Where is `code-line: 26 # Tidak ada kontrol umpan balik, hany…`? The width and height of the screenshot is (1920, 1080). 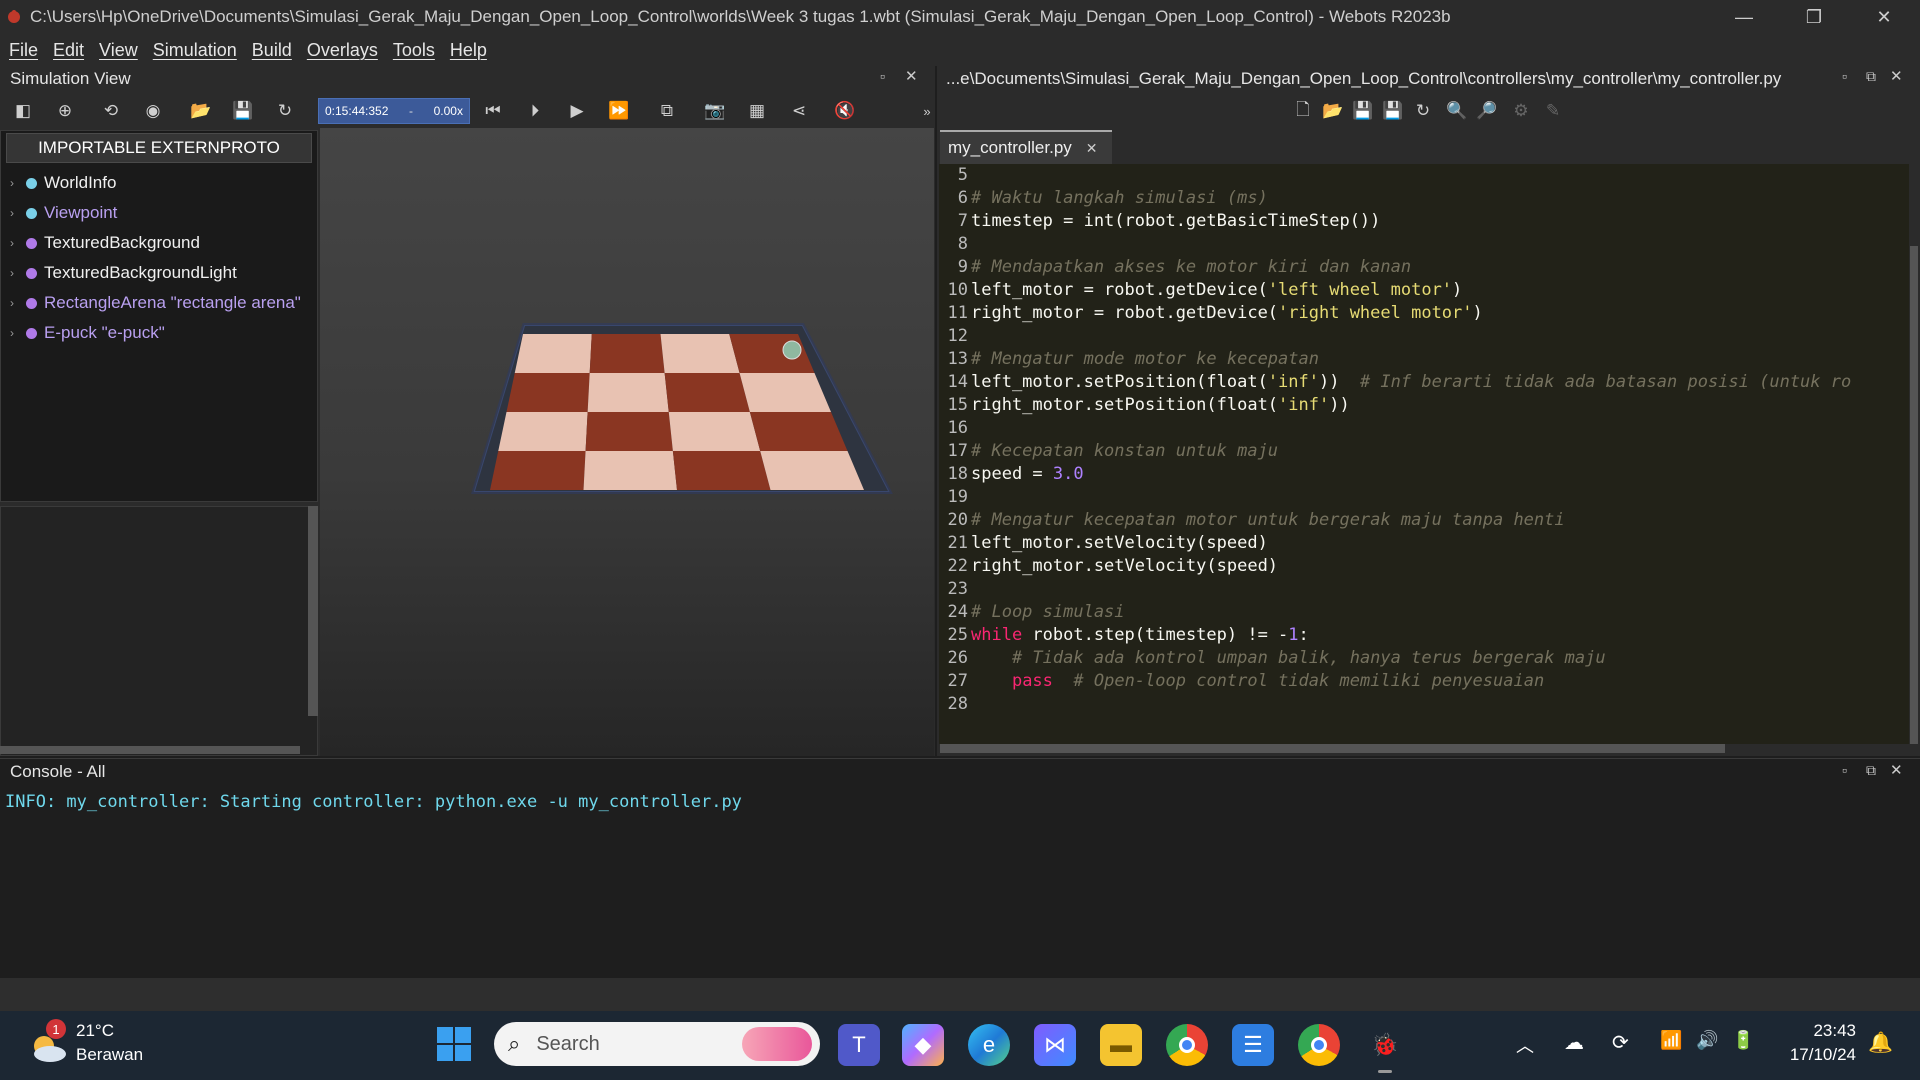 code-line: 26 # Tidak ada kontrol umpan balik, hany… is located at coordinates (1272, 658).